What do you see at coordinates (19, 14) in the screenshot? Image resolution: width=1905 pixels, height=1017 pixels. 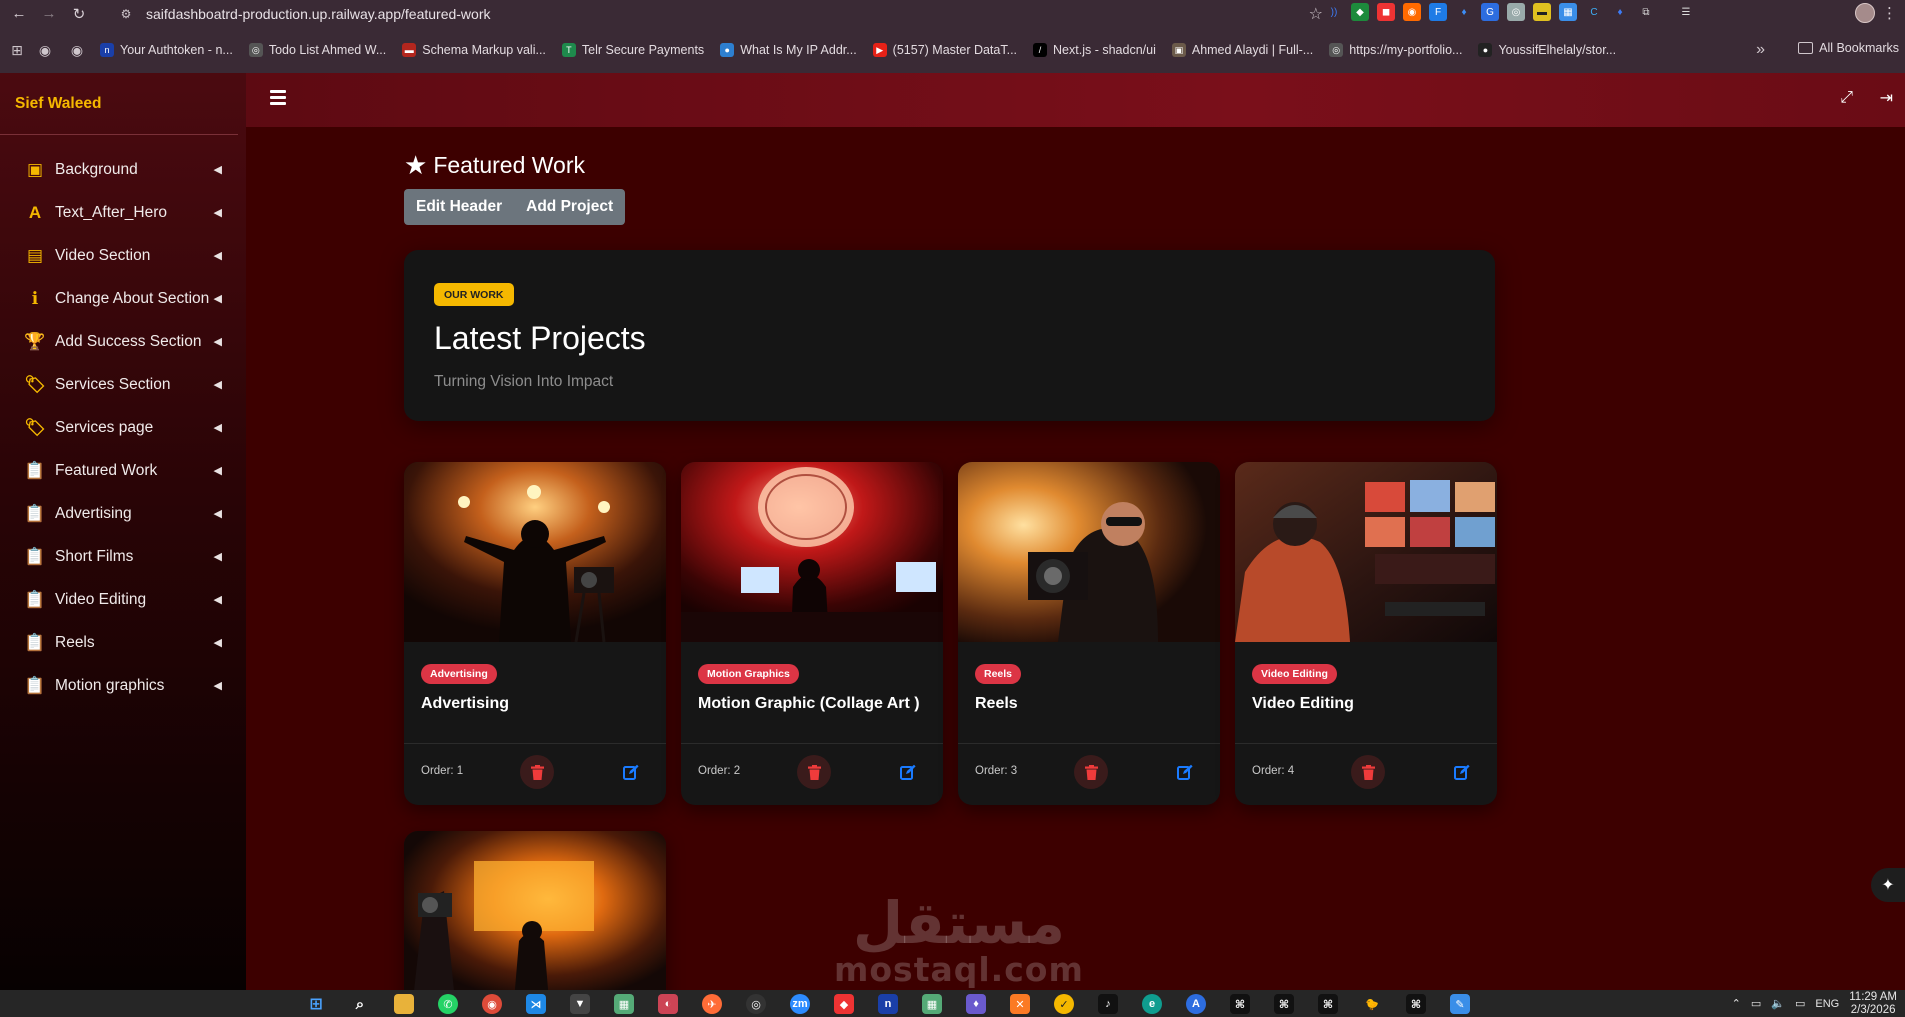 I see `back-icon: ←` at bounding box center [19, 14].